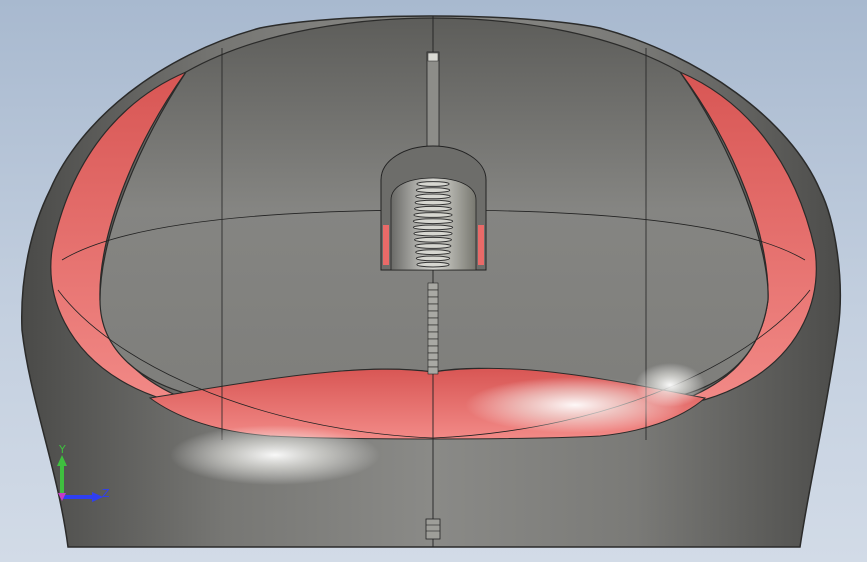  I want to click on center-slot-ladder, so click(433, 328).